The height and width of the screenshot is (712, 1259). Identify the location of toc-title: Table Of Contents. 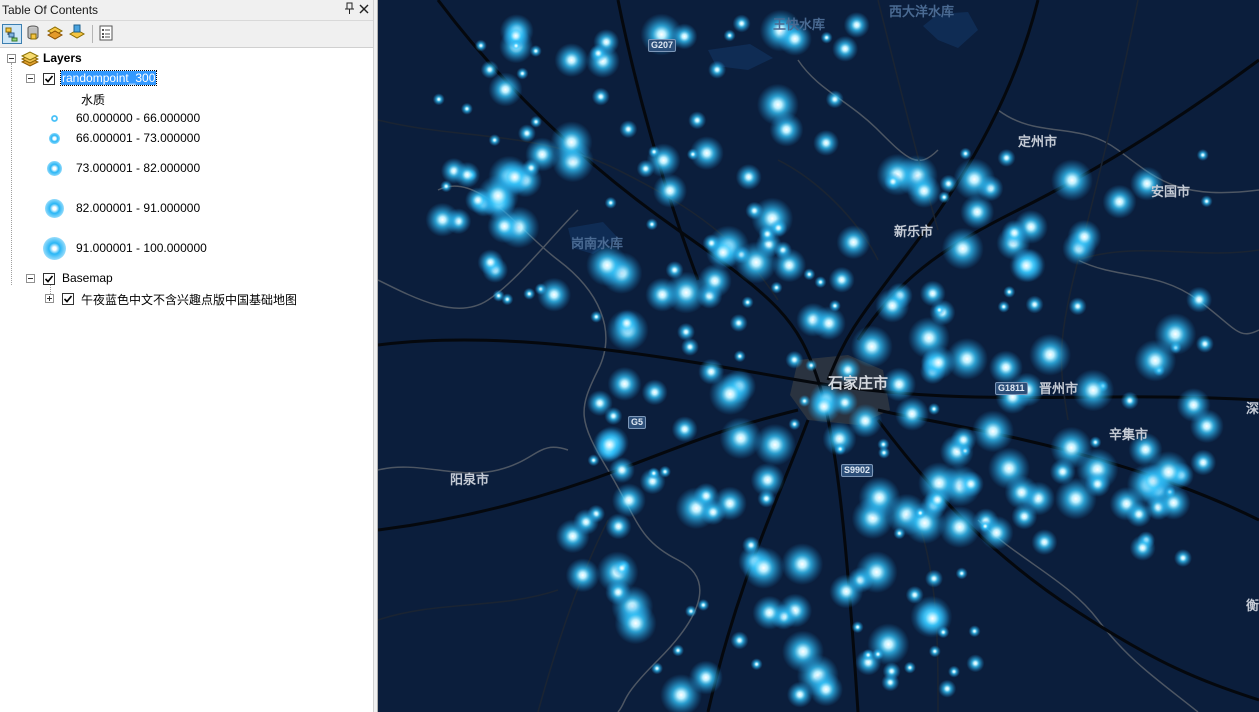
(50, 10).